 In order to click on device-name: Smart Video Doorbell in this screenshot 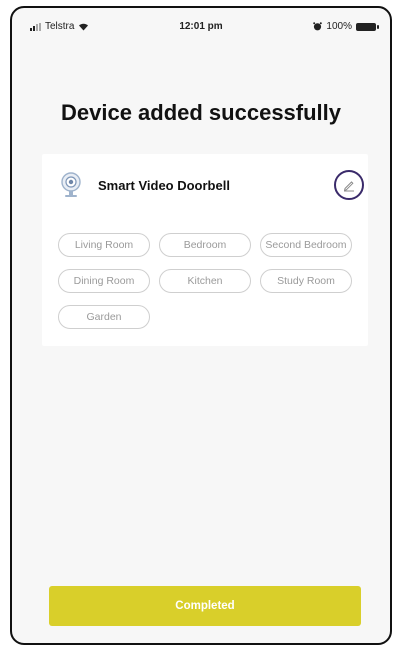, I will do `click(164, 185)`.